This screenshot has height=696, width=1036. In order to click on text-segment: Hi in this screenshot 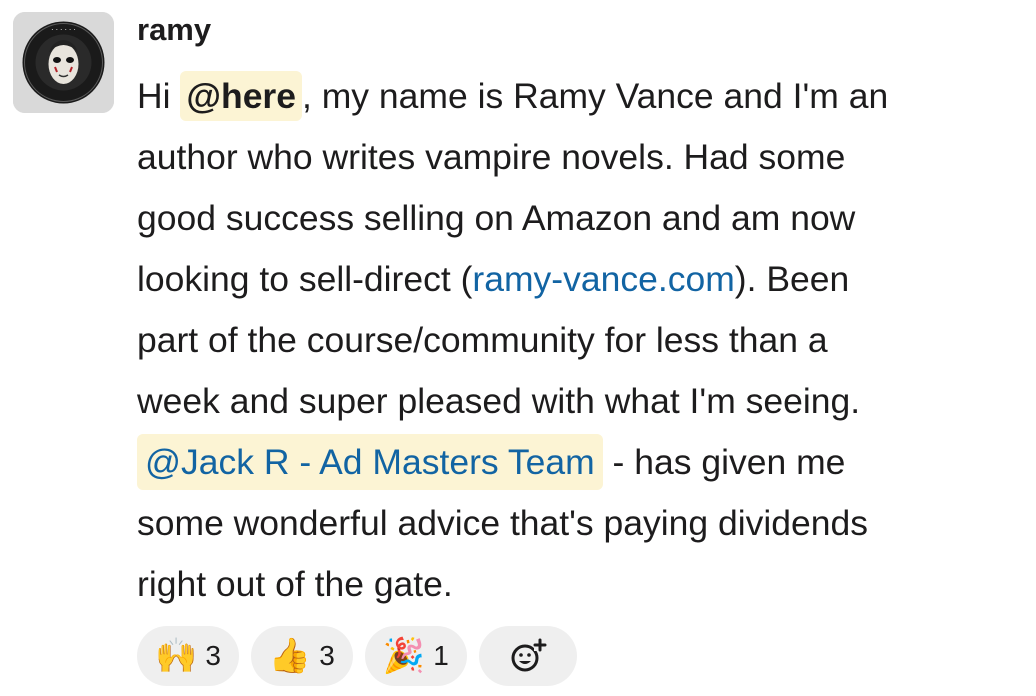, I will do `click(159, 96)`.